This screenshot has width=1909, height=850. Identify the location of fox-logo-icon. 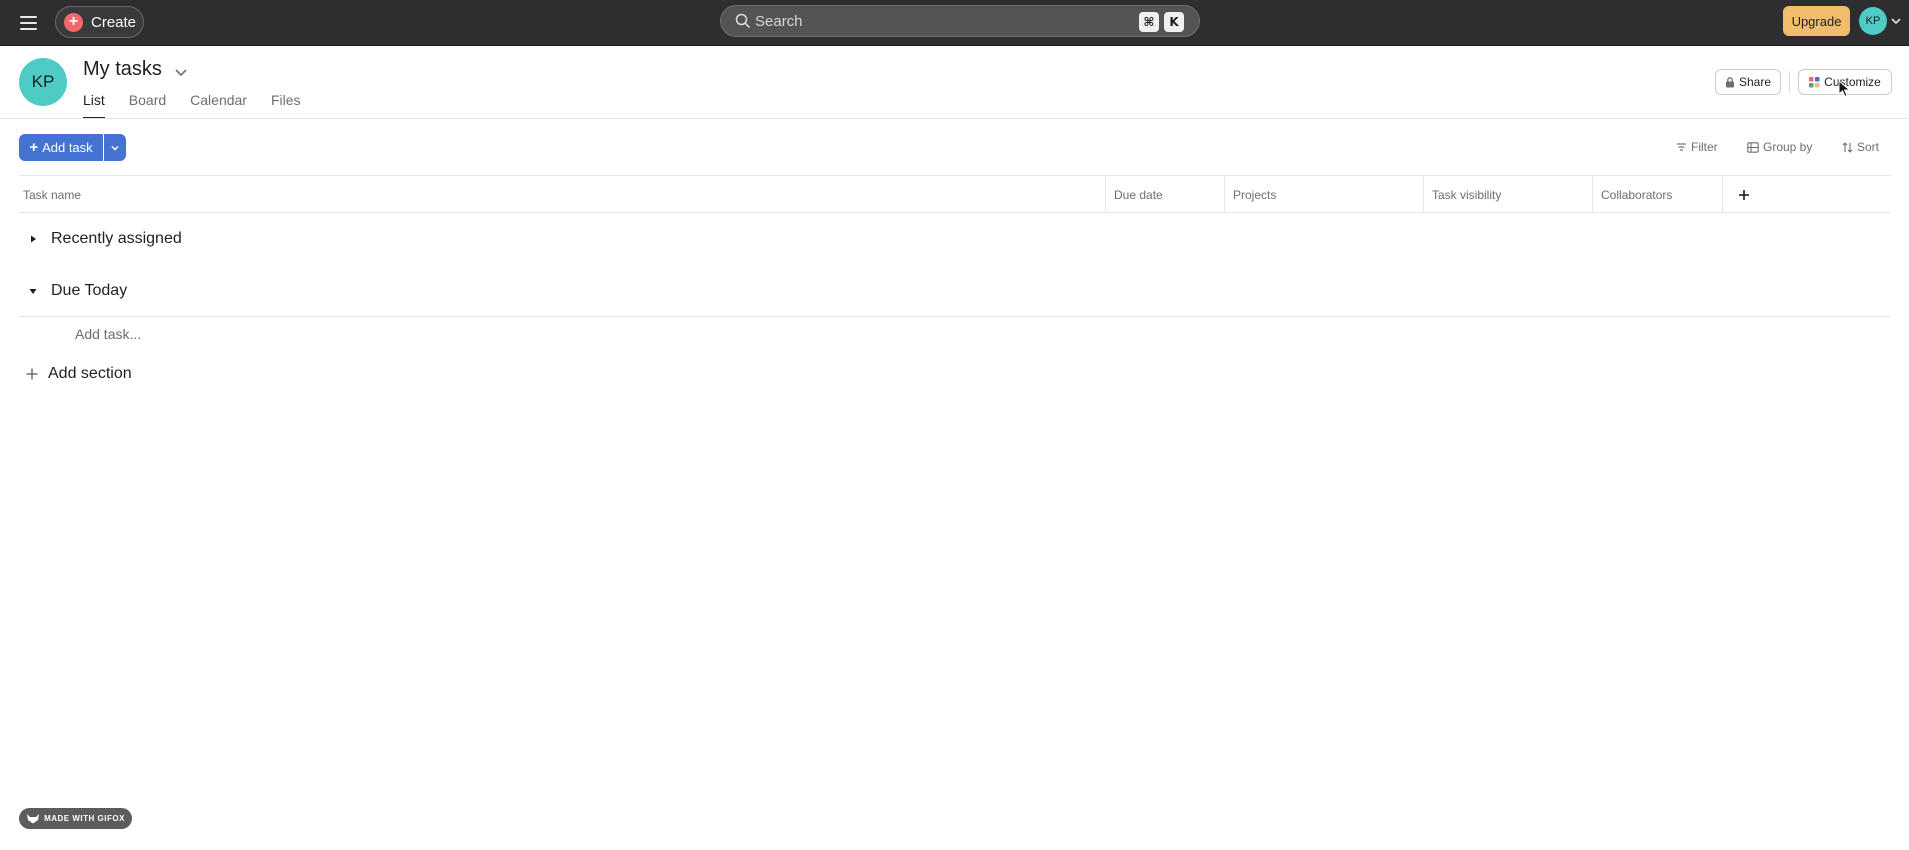
(33, 819).